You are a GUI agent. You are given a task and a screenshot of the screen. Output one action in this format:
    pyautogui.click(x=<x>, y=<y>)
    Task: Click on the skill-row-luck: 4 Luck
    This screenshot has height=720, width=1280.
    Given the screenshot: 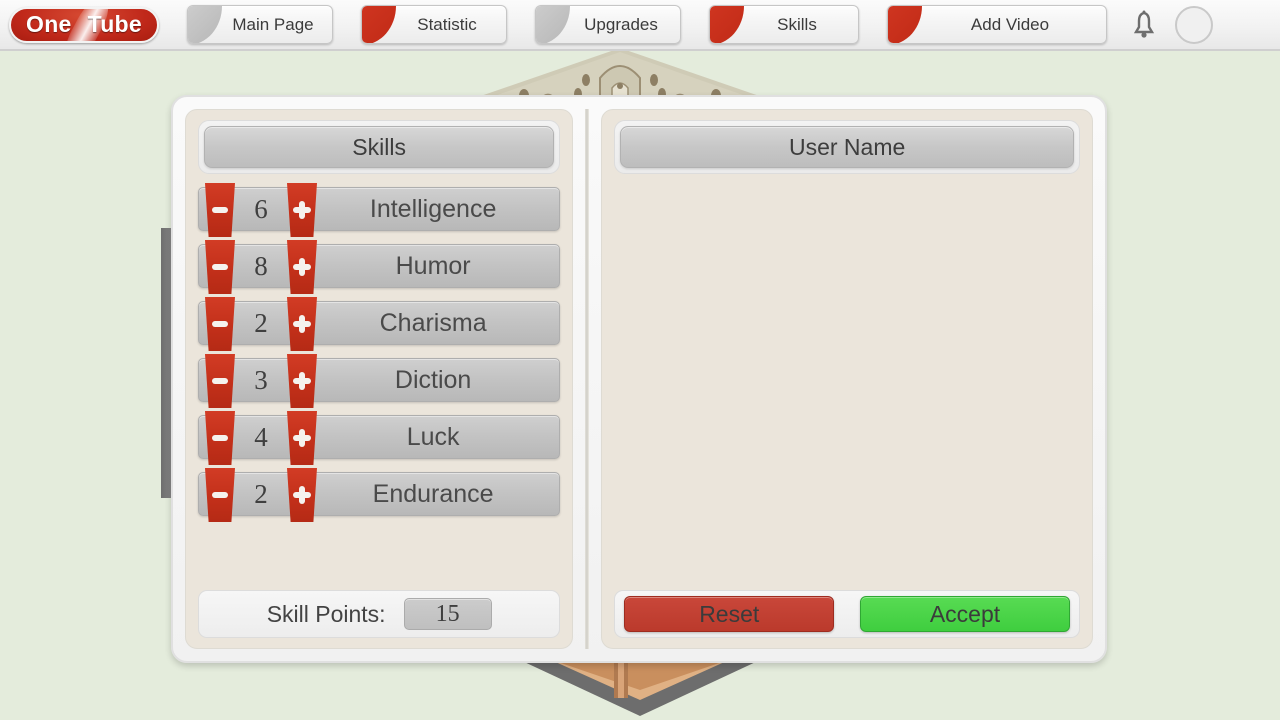 What is the action you would take?
    pyautogui.click(x=379, y=438)
    